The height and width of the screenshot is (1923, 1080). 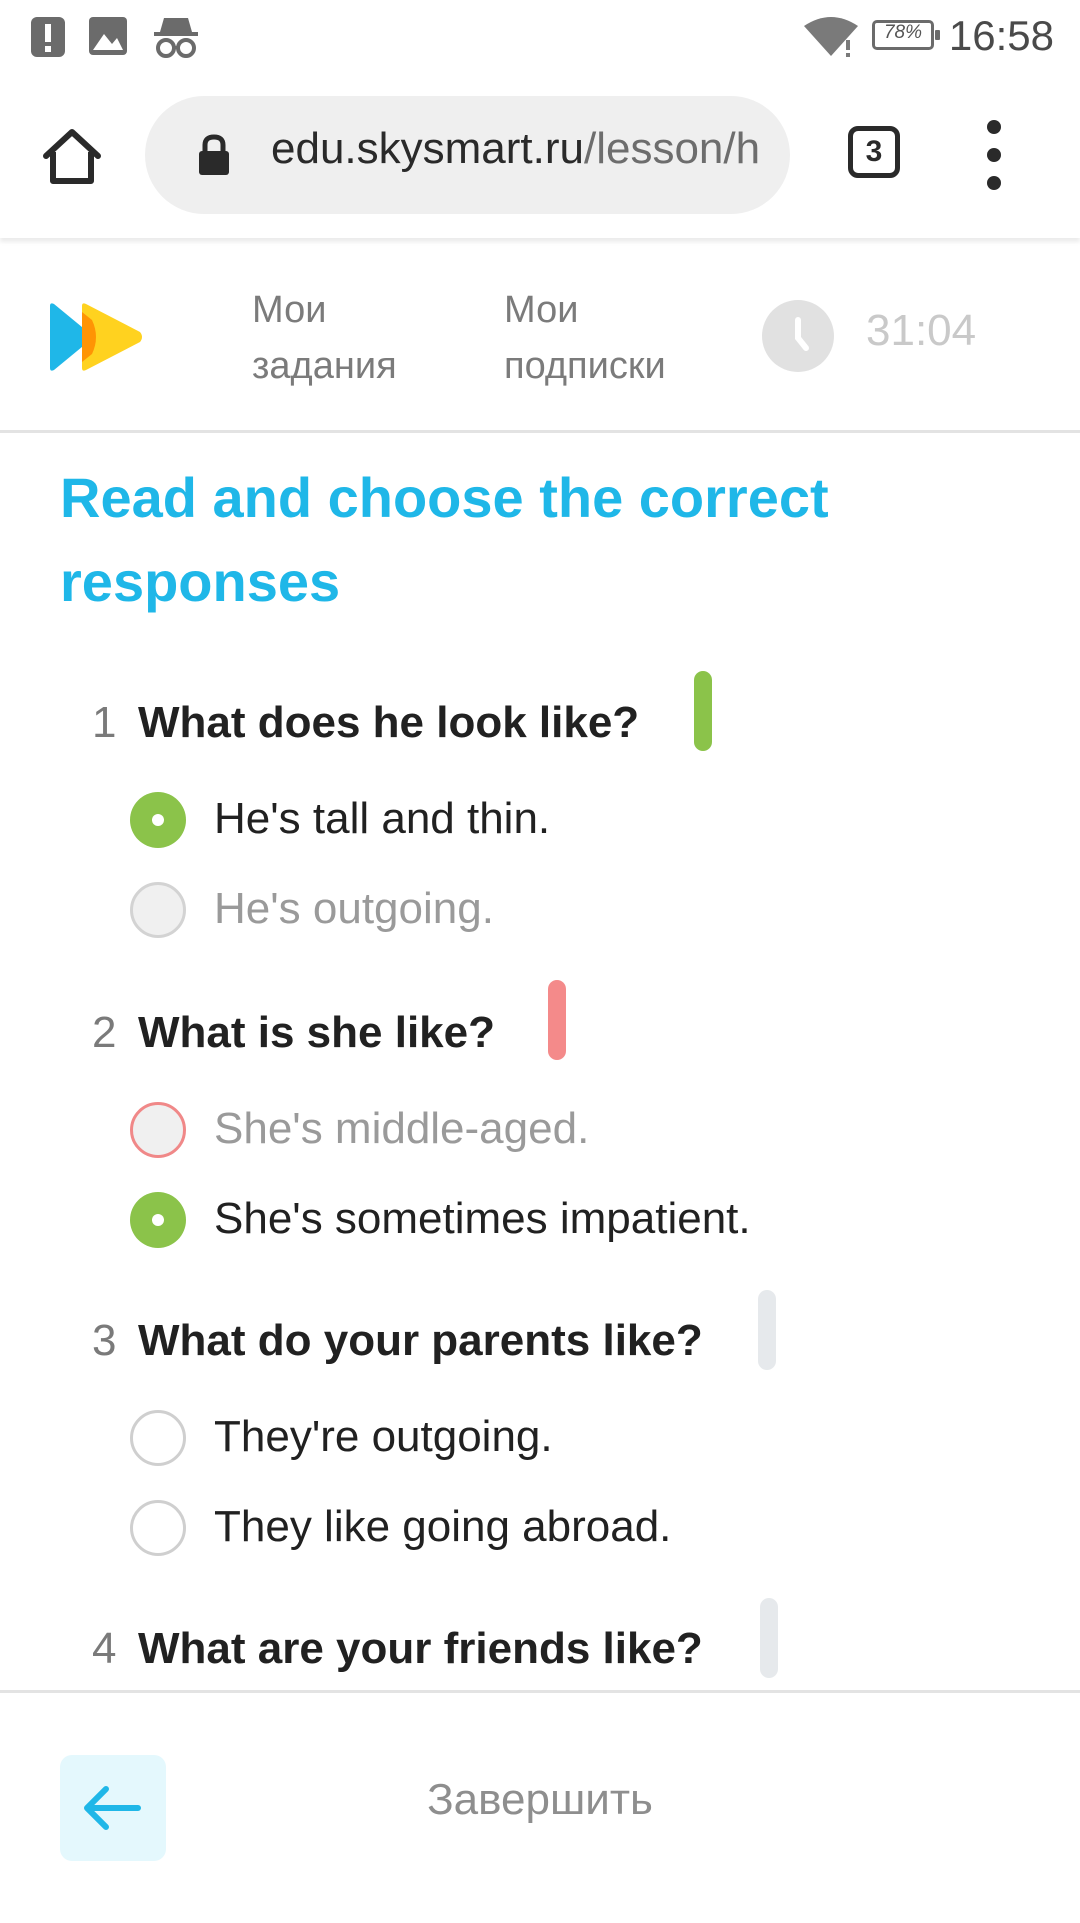 What do you see at coordinates (541, 310) in the screenshot?
I see `nav-my-subscriptions-line1: Мои` at bounding box center [541, 310].